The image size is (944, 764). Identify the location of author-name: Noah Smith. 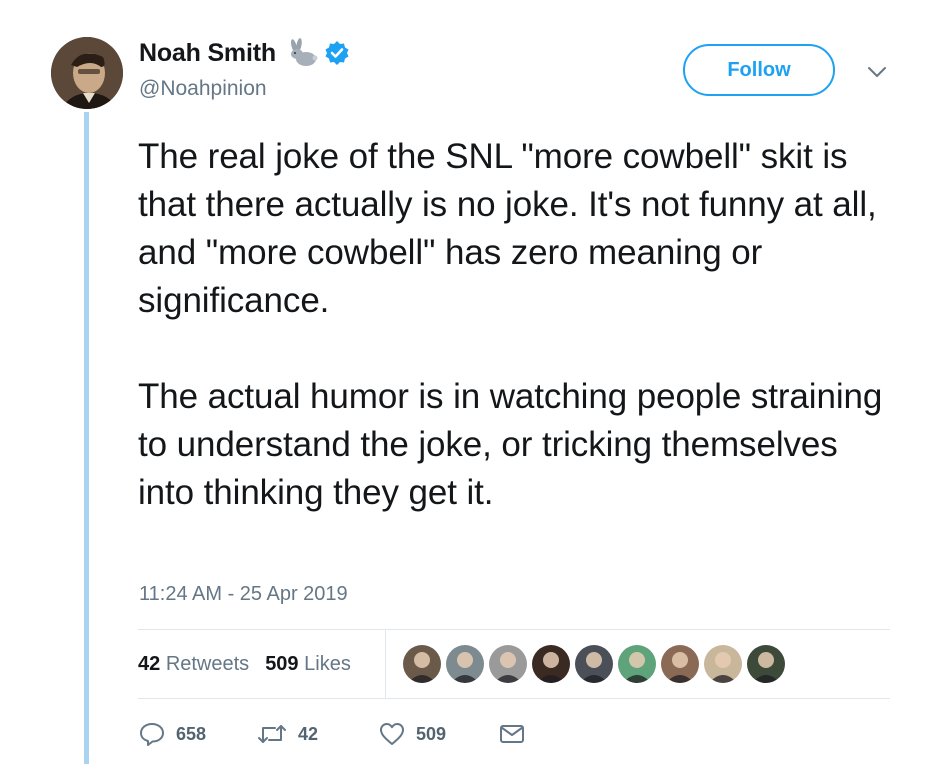
(207, 53).